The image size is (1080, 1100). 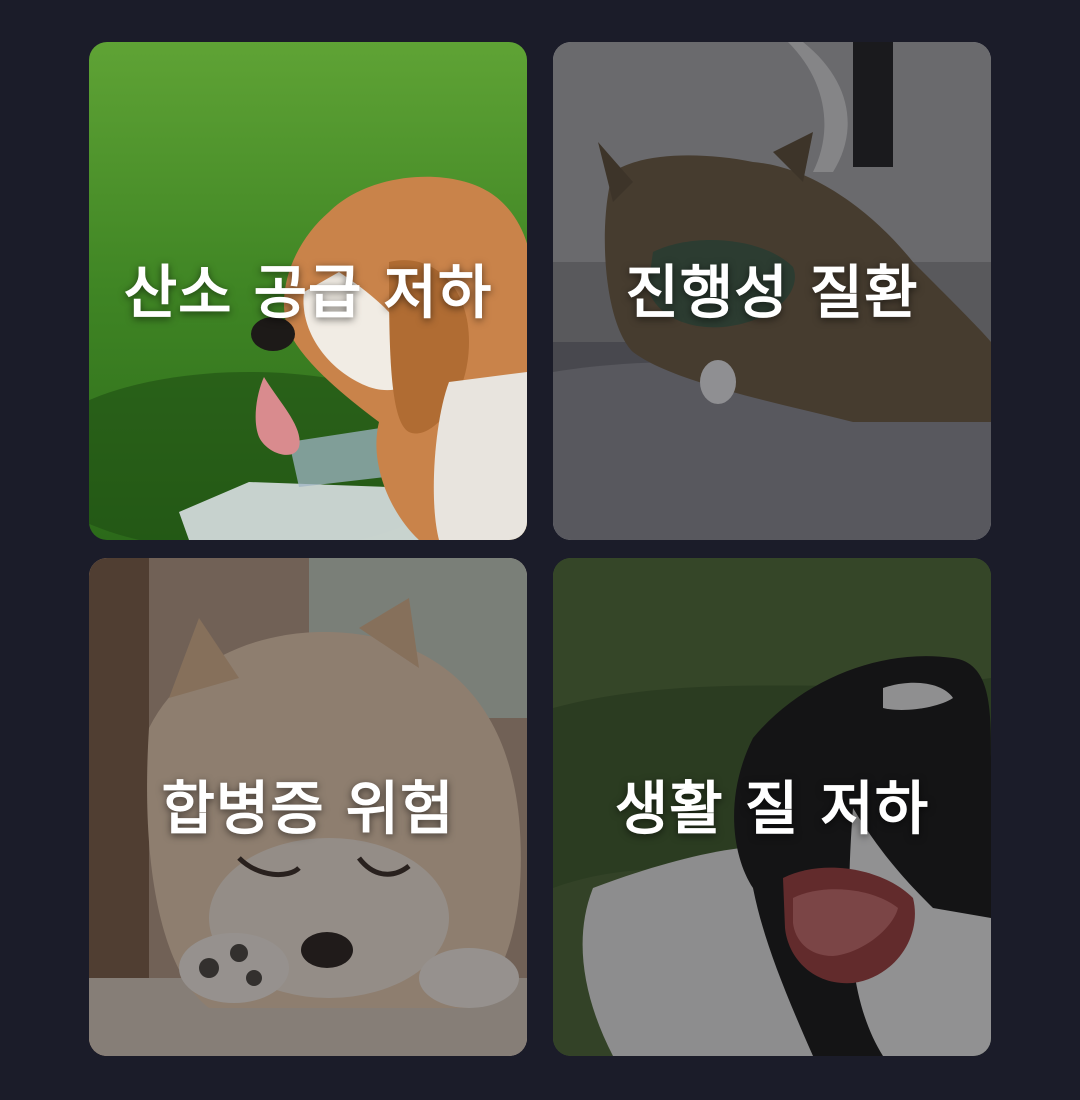 I want to click on card-label: 합병증 위험, so click(x=308, y=808).